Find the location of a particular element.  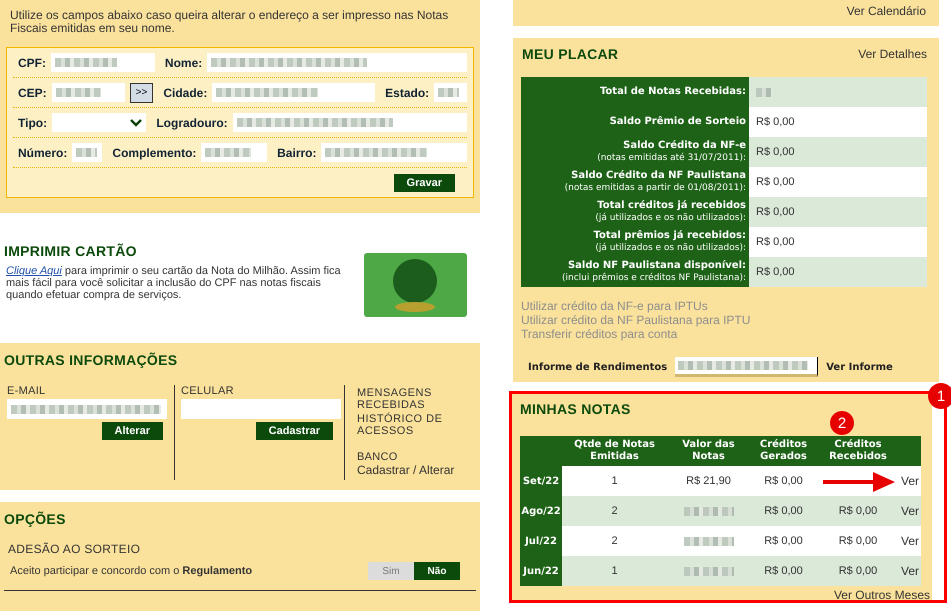

consent-text: Aceito participar e concordo com o Regulamento is located at coordinates (131, 571).